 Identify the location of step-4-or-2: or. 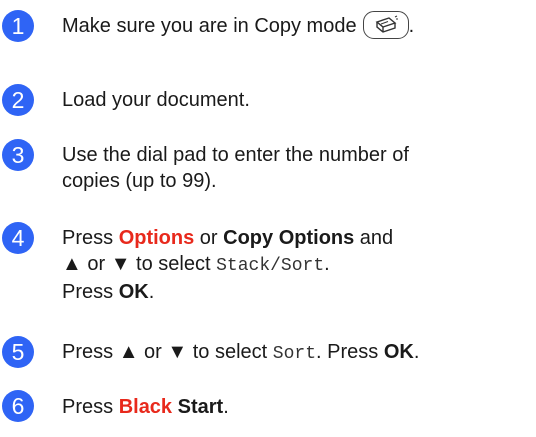
(96, 264).